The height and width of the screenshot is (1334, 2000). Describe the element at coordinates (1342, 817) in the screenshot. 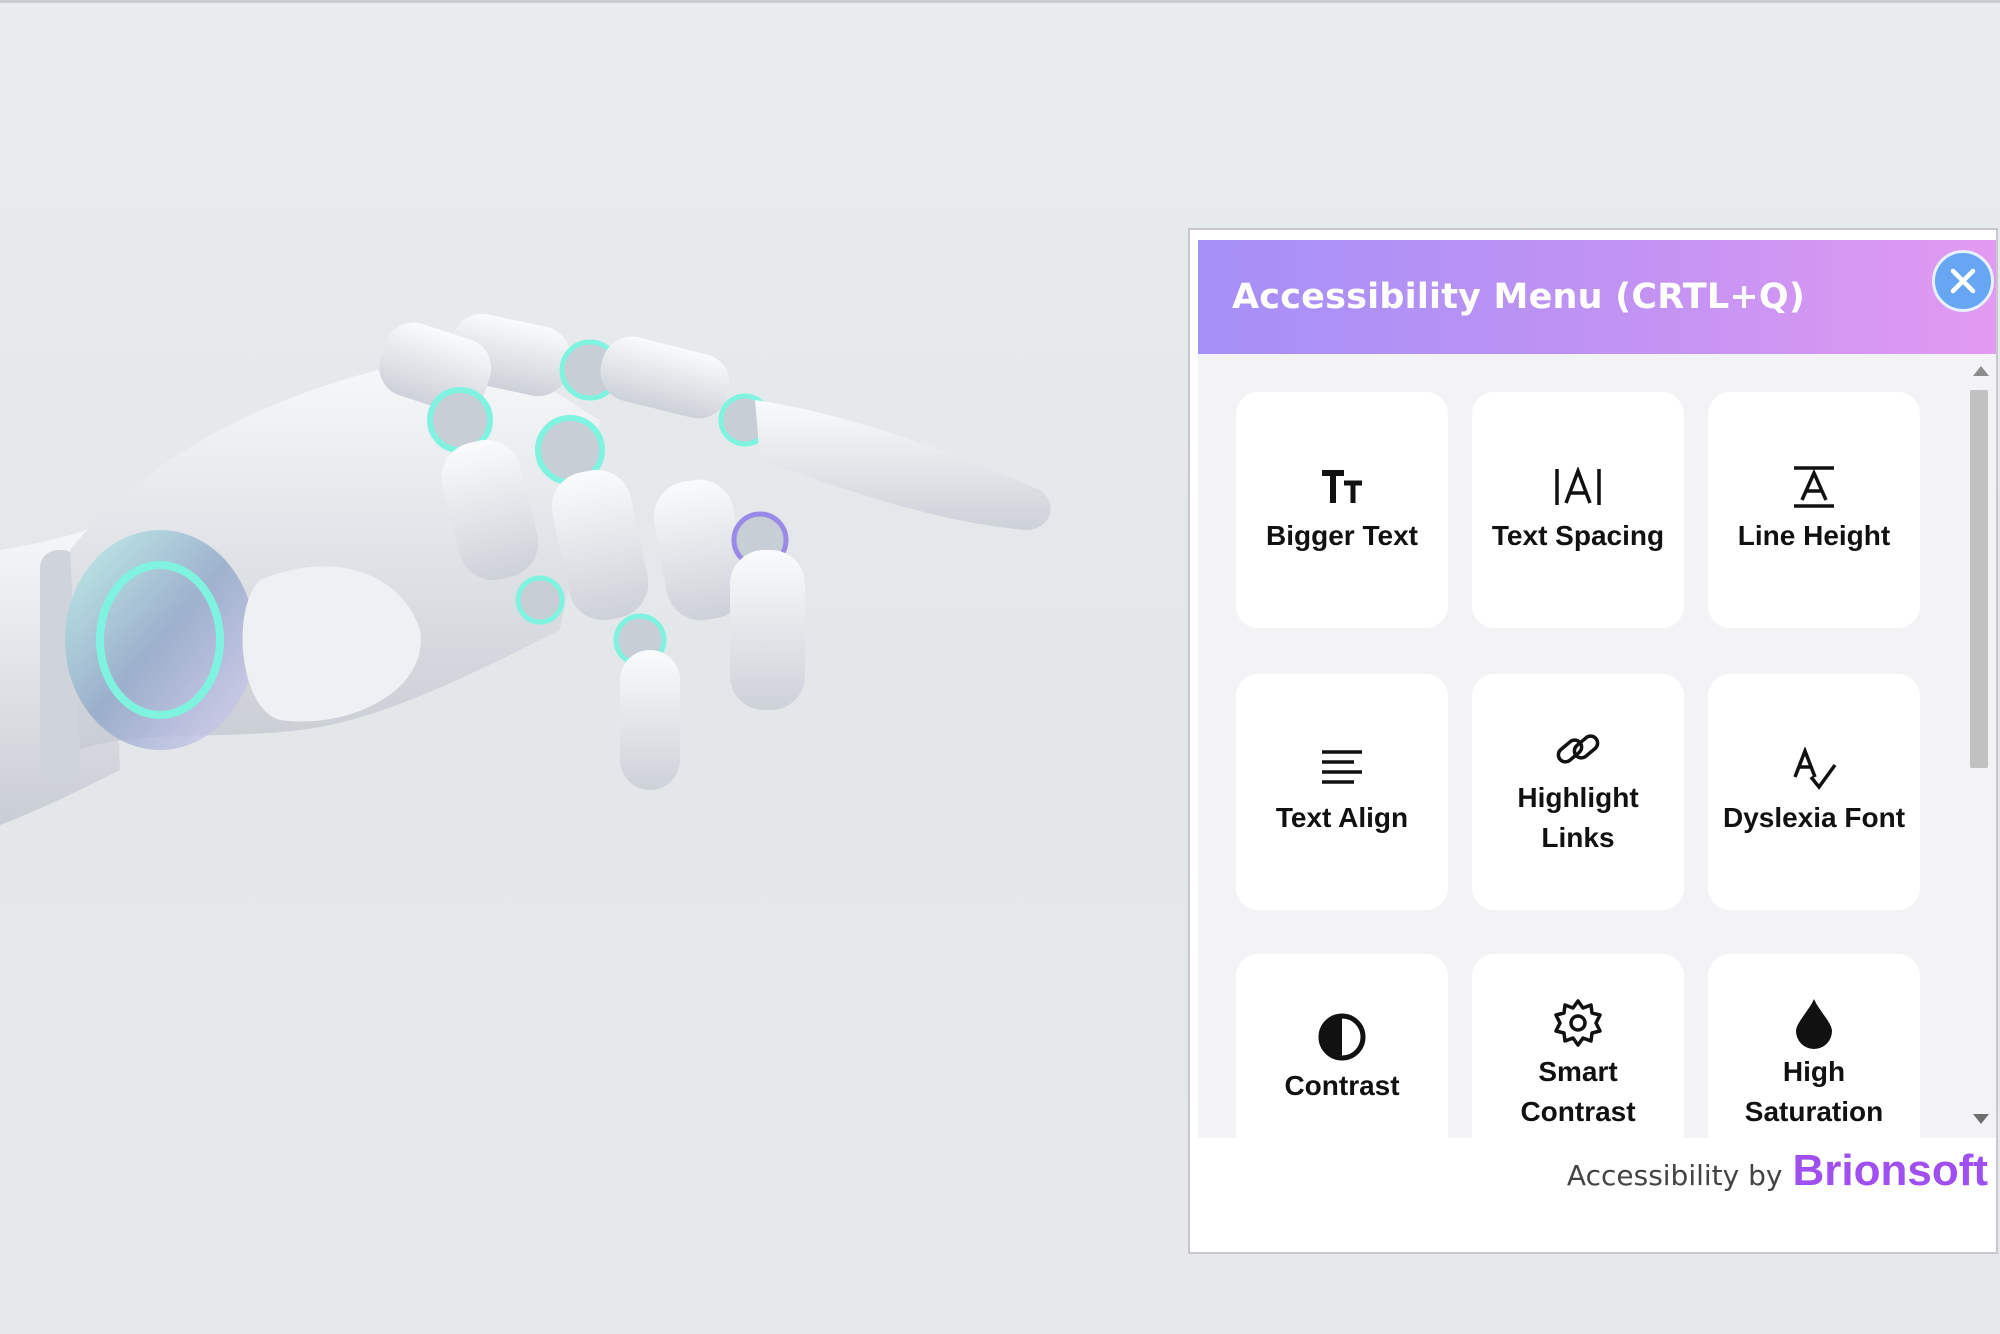

I see `tile-label: Text Align` at that location.